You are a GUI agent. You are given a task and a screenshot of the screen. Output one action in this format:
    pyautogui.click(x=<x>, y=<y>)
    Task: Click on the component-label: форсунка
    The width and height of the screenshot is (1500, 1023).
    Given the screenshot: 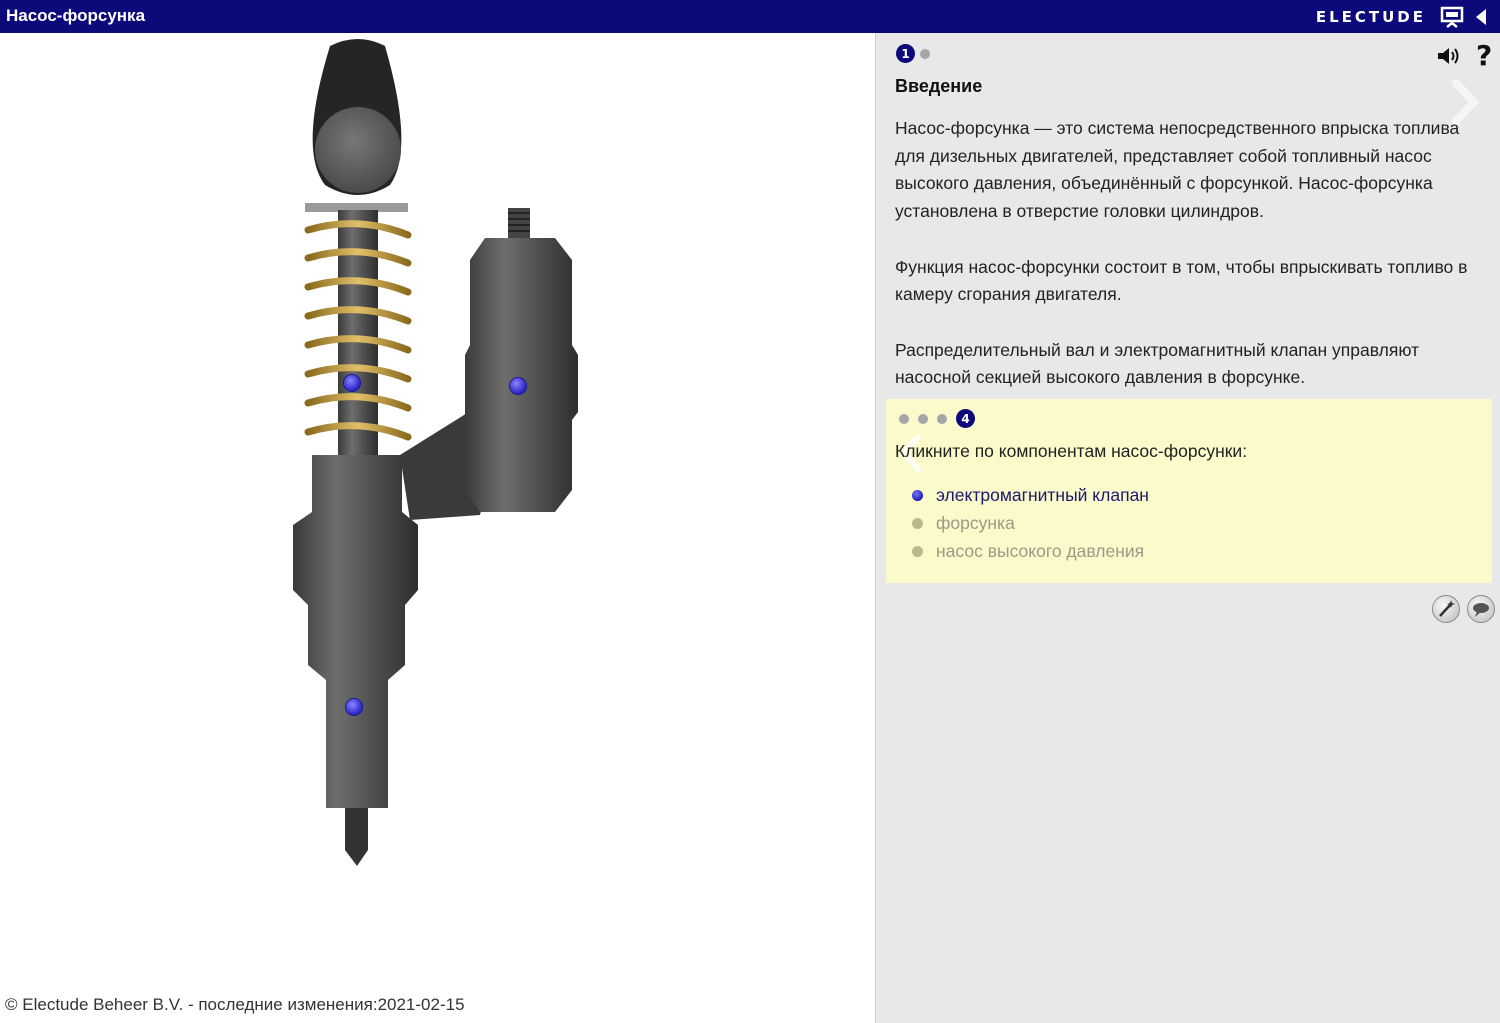 What is the action you would take?
    pyautogui.click(x=975, y=522)
    